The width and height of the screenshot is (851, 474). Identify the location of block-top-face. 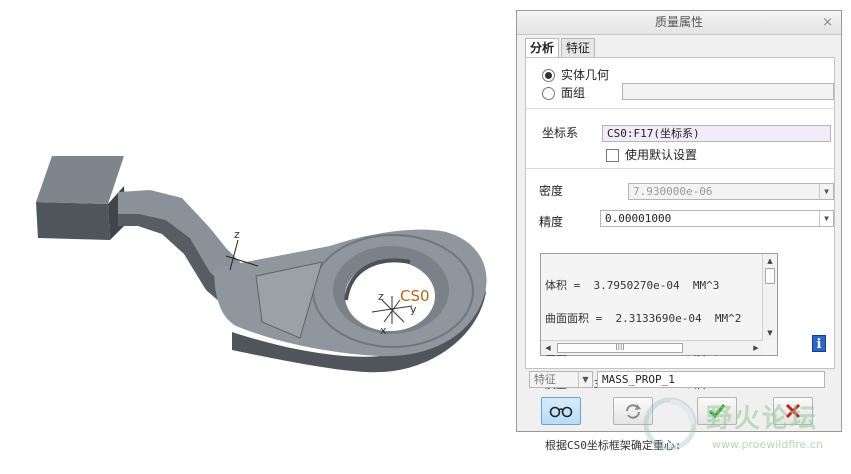
(80, 180).